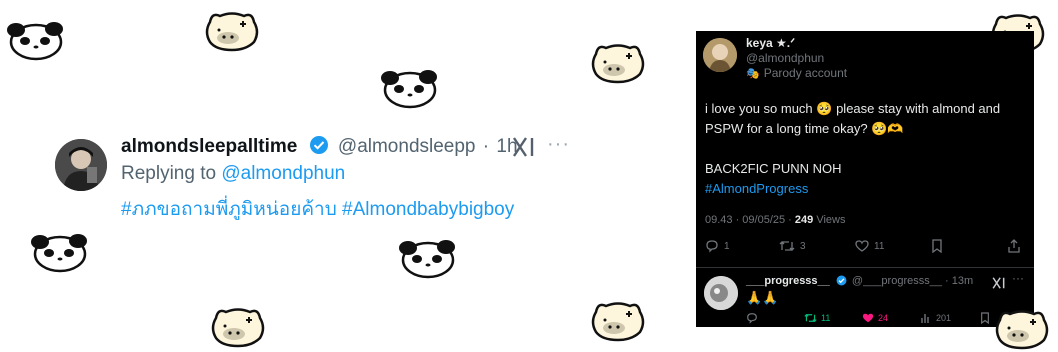 Image resolution: width=1058 pixels, height=352 pixels. Describe the element at coordinates (283, 173) in the screenshot. I see `mention-link: @almondphun` at that location.